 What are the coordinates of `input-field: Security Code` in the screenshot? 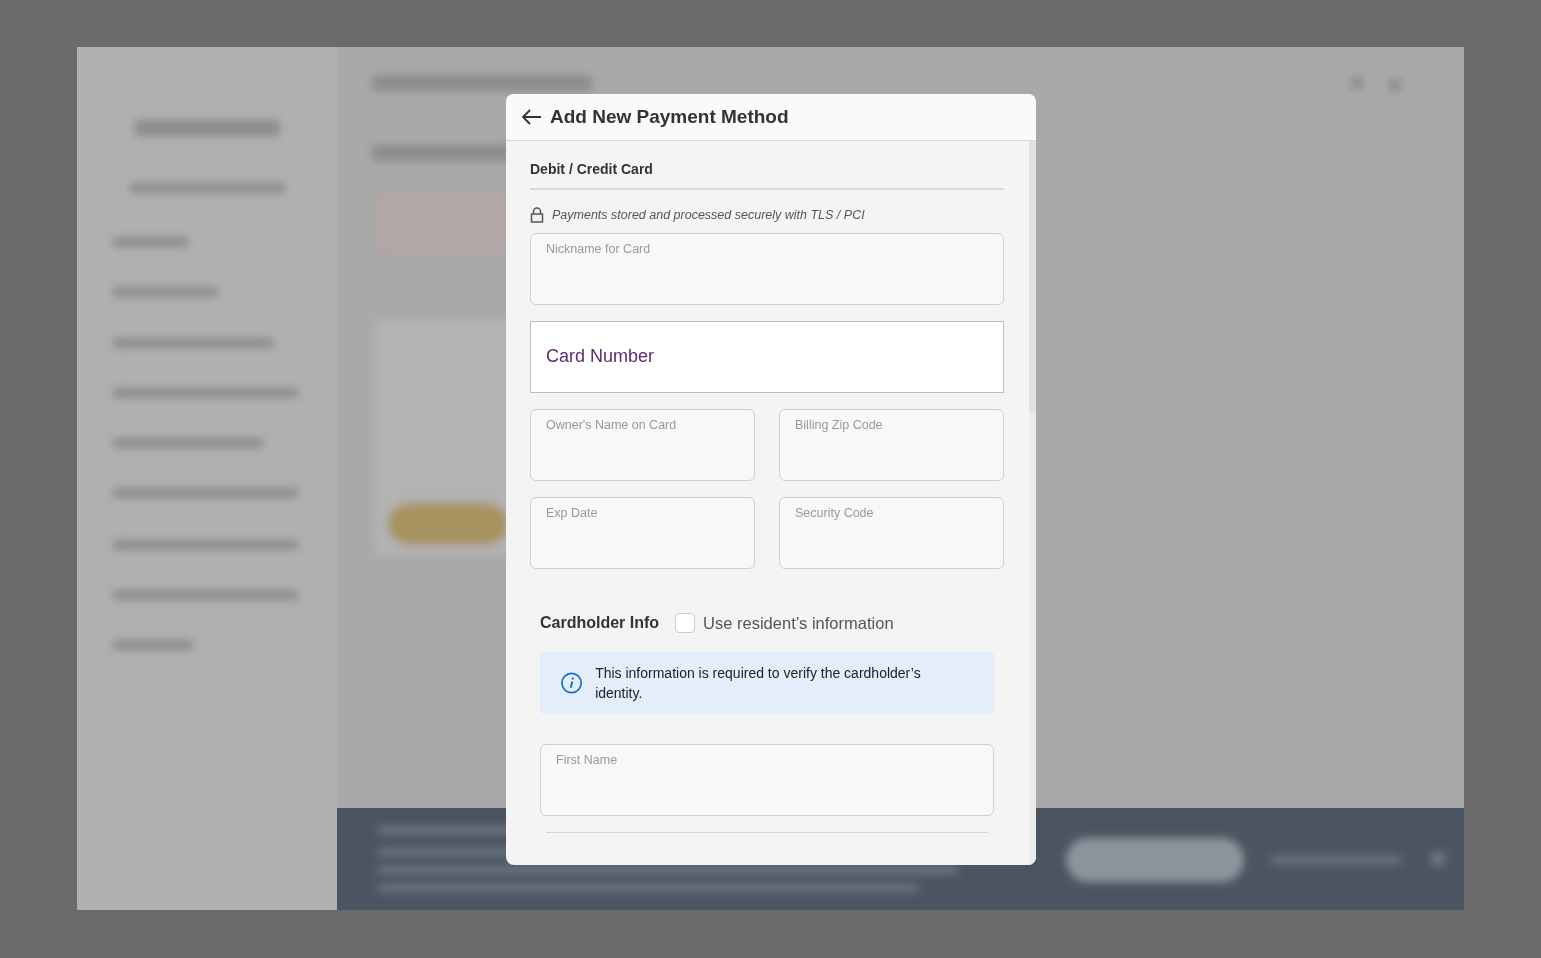 It's located at (891, 532).